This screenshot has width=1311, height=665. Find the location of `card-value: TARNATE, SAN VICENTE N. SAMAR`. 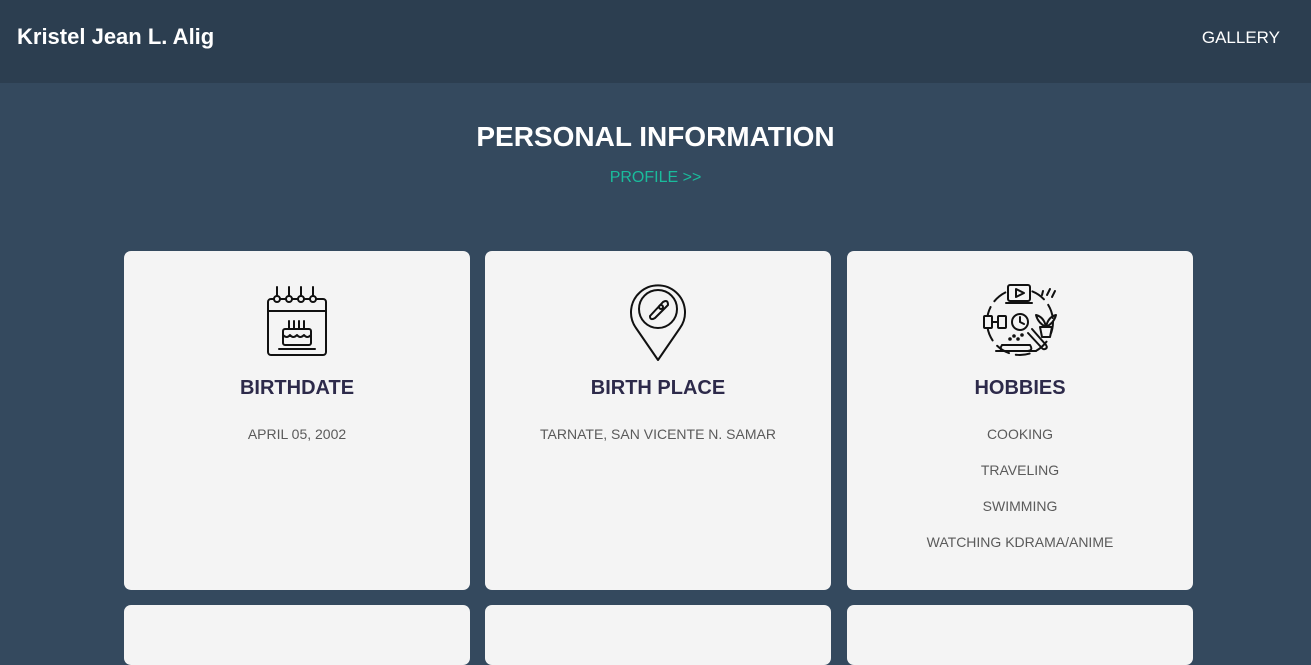

card-value: TARNATE, SAN VICENTE N. SAMAR is located at coordinates (658, 434).